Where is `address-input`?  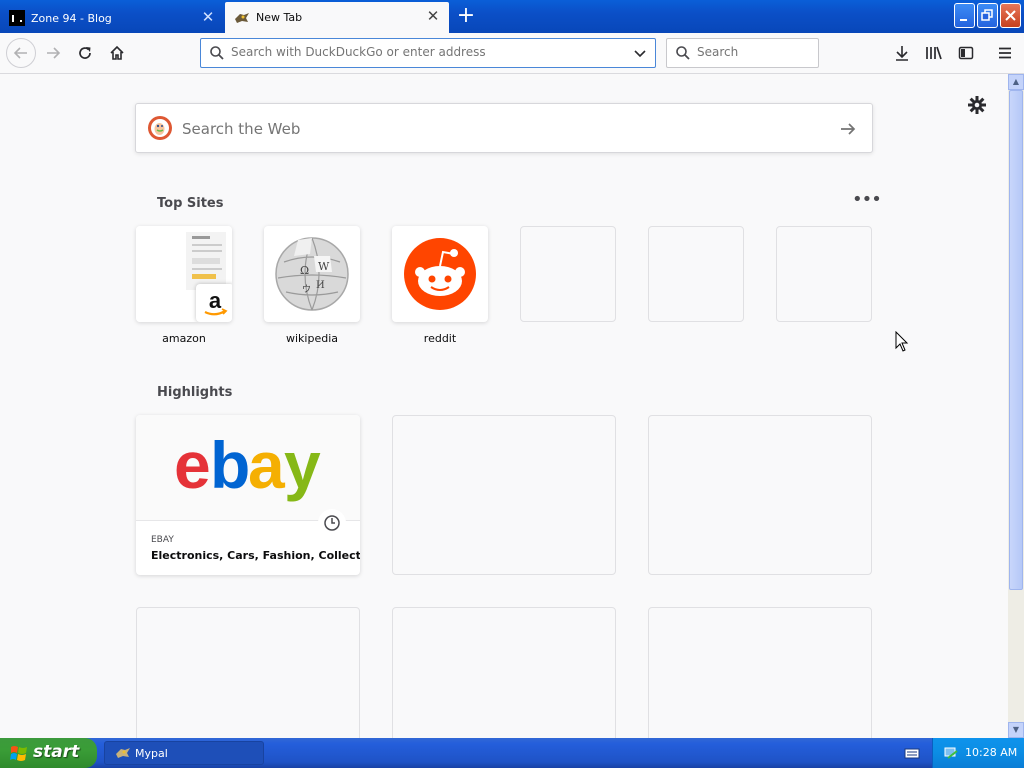
address-input is located at coordinates (426, 52).